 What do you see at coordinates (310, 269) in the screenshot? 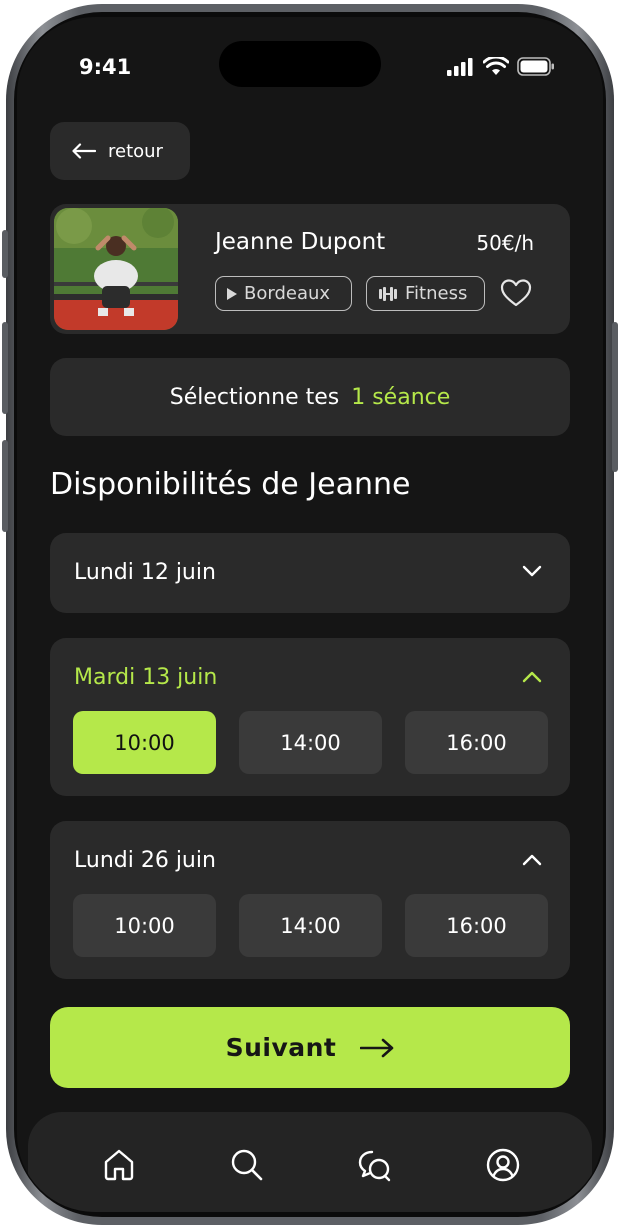
I see `coach-card: Jeanne Dupont 50€/h Bordeaux Fitness` at bounding box center [310, 269].